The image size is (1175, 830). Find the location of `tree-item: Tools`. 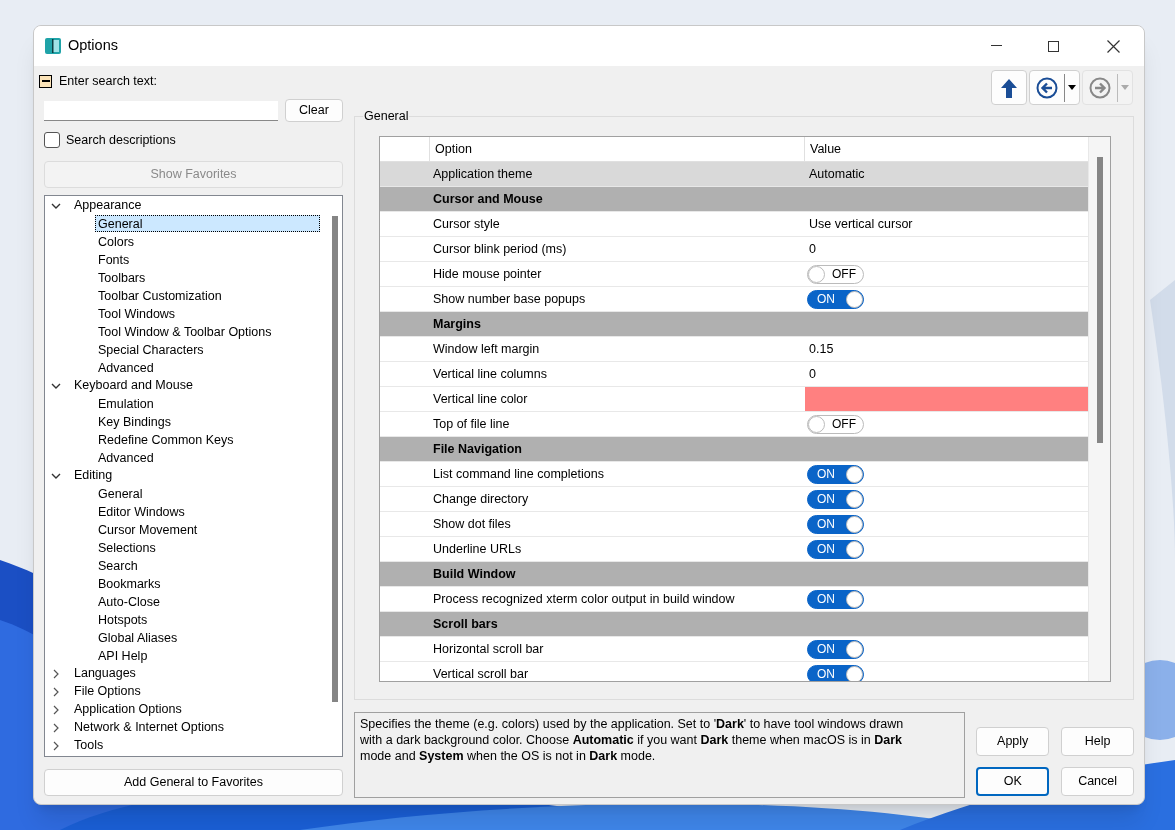

tree-item: Tools is located at coordinates (89, 746).